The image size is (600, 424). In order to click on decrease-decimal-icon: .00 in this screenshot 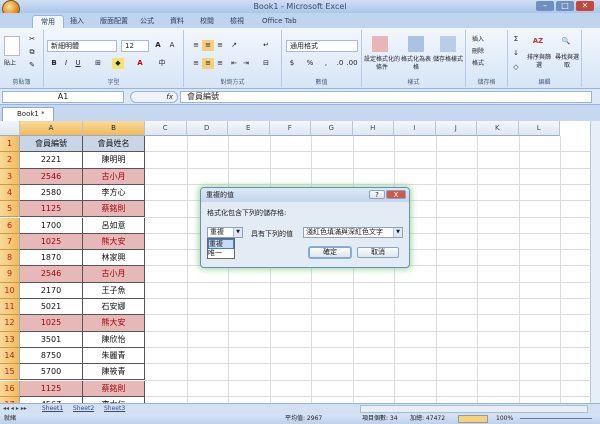, I will do `click(352, 63)`.